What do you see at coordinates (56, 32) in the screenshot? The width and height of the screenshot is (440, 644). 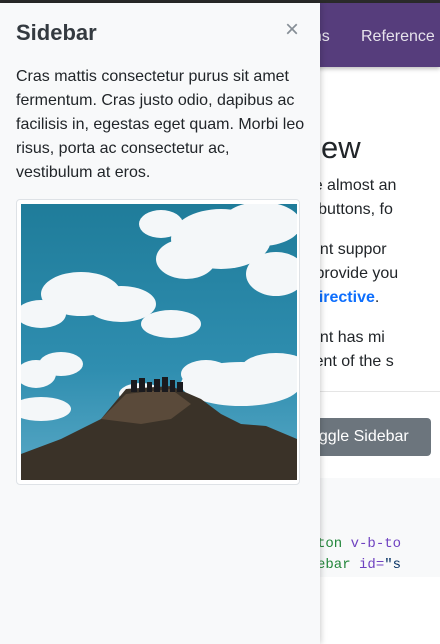 I see `sidebar-title: Sidebar` at bounding box center [56, 32].